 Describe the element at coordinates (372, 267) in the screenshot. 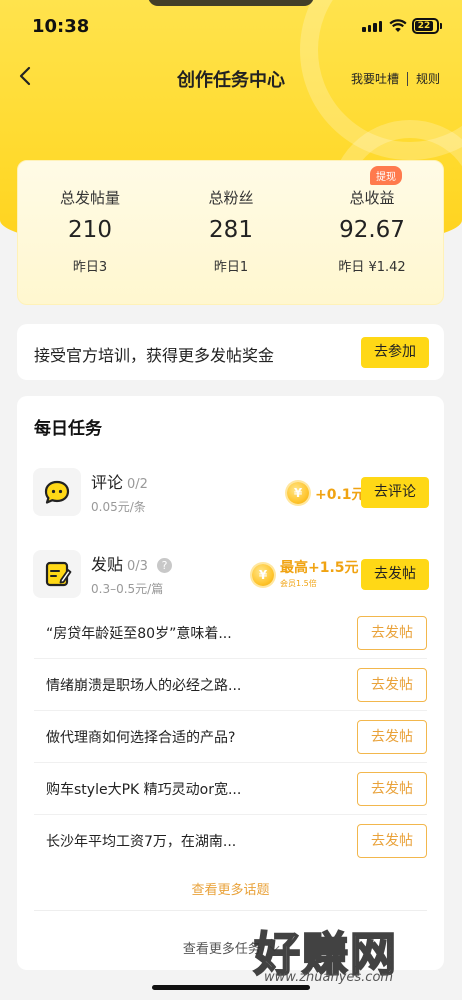

I see `stat-yesterday: 昨日 ¥1.42` at that location.